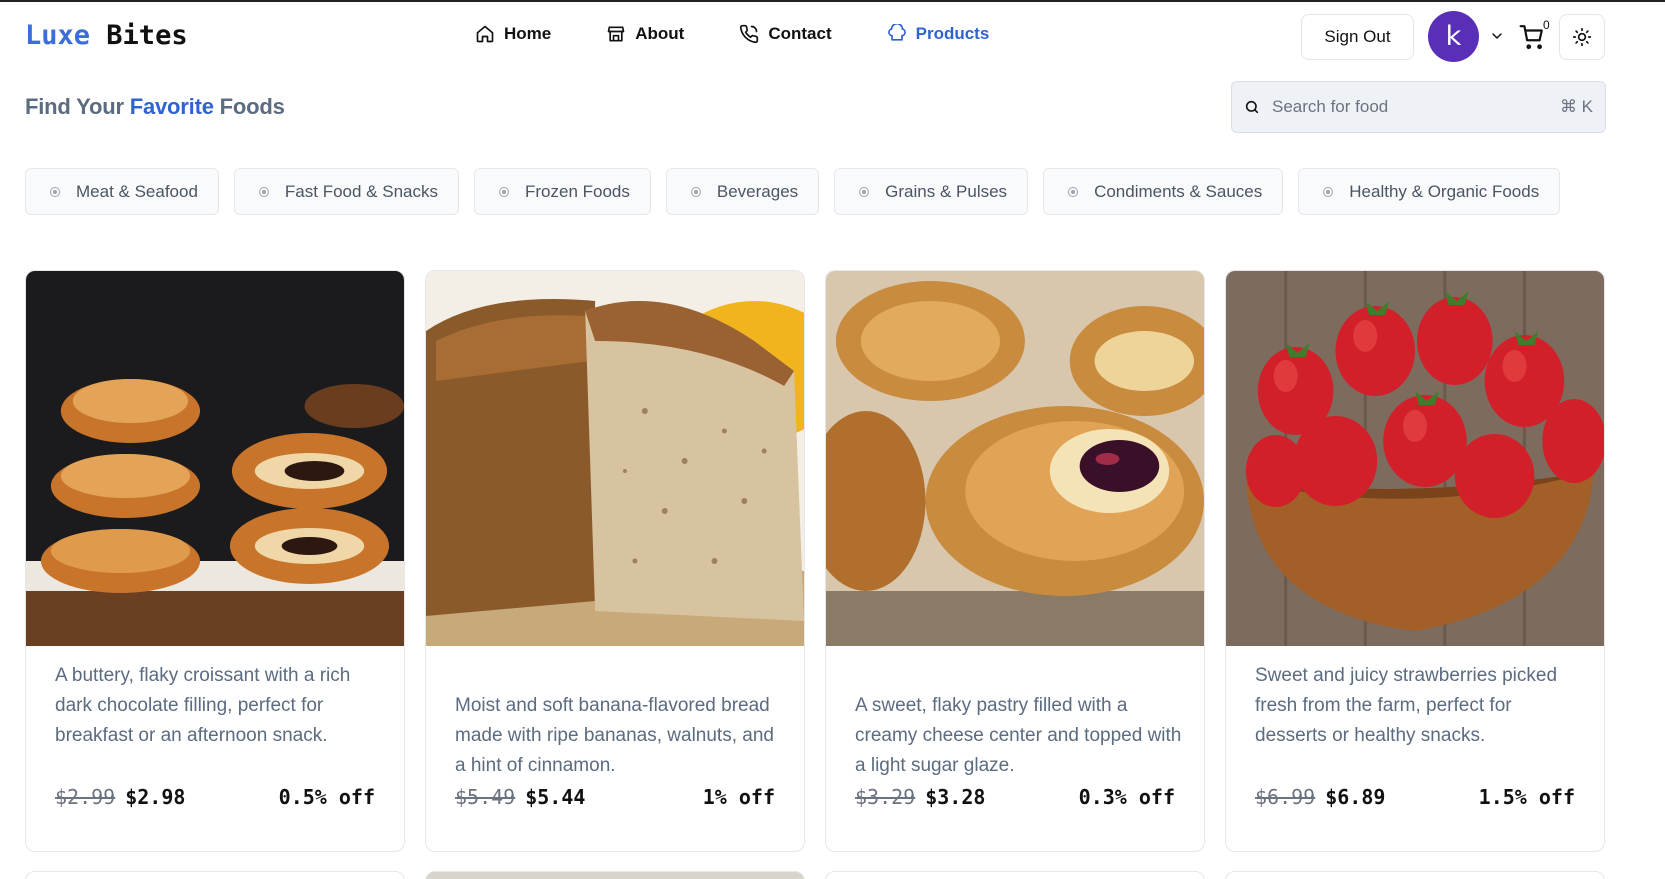  Describe the element at coordinates (528, 33) in the screenshot. I see `nav-label-home: Home` at that location.